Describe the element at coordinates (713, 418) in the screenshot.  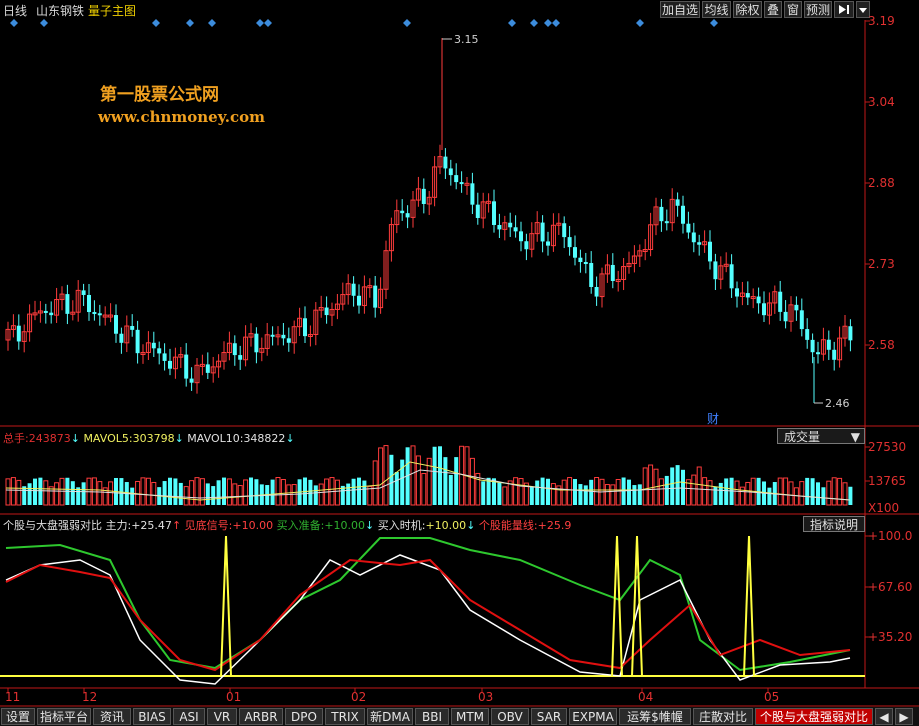
I see `finance-marker: 财` at that location.